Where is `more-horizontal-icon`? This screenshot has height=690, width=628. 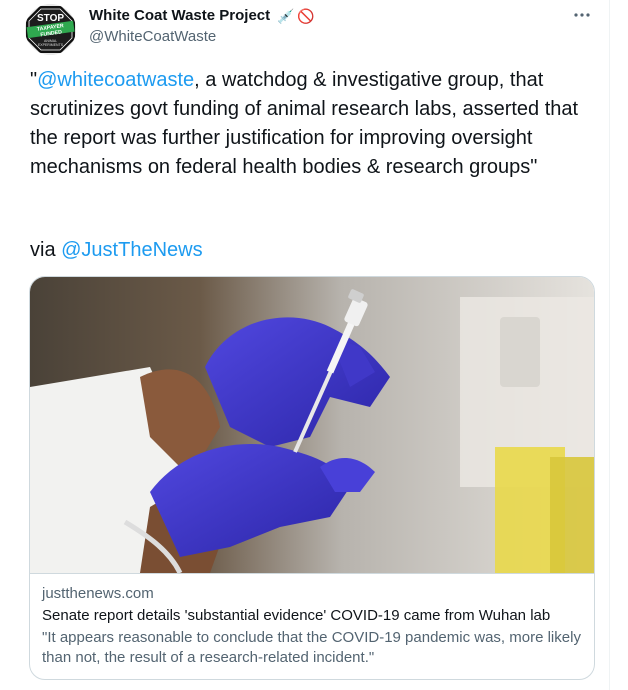
more-horizontal-icon is located at coordinates (582, 15).